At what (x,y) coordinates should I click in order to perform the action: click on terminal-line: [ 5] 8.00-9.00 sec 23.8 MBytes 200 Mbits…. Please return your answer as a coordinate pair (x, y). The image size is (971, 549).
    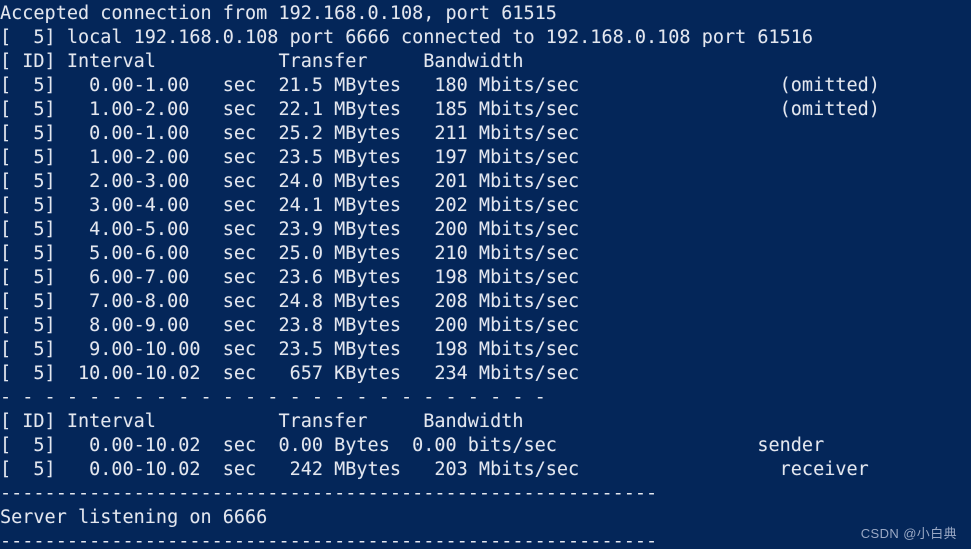
    Looking at the image, I should click on (290, 325).